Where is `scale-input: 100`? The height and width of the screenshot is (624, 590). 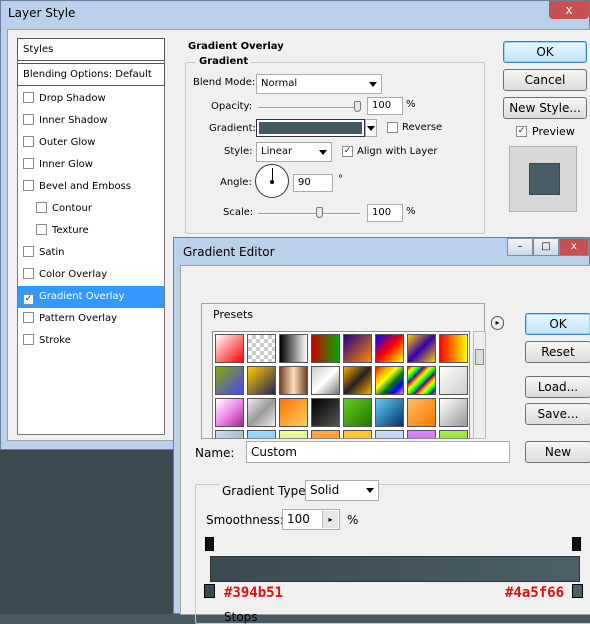
scale-input: 100 is located at coordinates (385, 213).